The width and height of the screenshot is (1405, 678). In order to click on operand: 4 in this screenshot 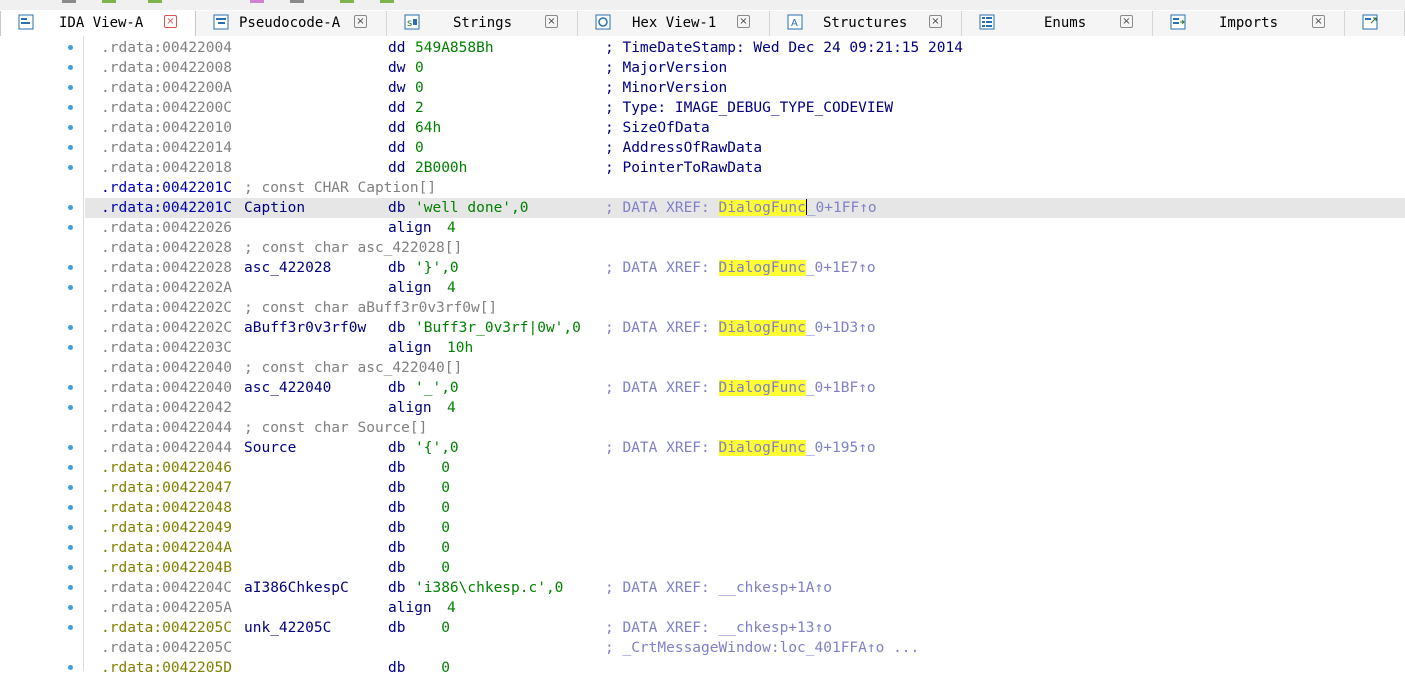, I will do `click(451, 408)`.